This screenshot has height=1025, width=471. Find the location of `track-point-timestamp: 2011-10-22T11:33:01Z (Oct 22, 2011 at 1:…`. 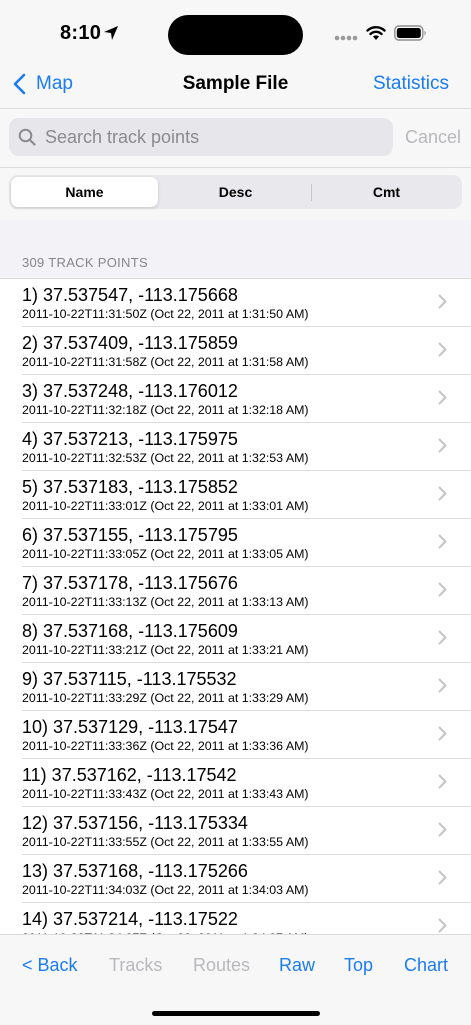

track-point-timestamp: 2011-10-22T11:33:01Z (Oct 22, 2011 at 1:… is located at coordinates (165, 506).